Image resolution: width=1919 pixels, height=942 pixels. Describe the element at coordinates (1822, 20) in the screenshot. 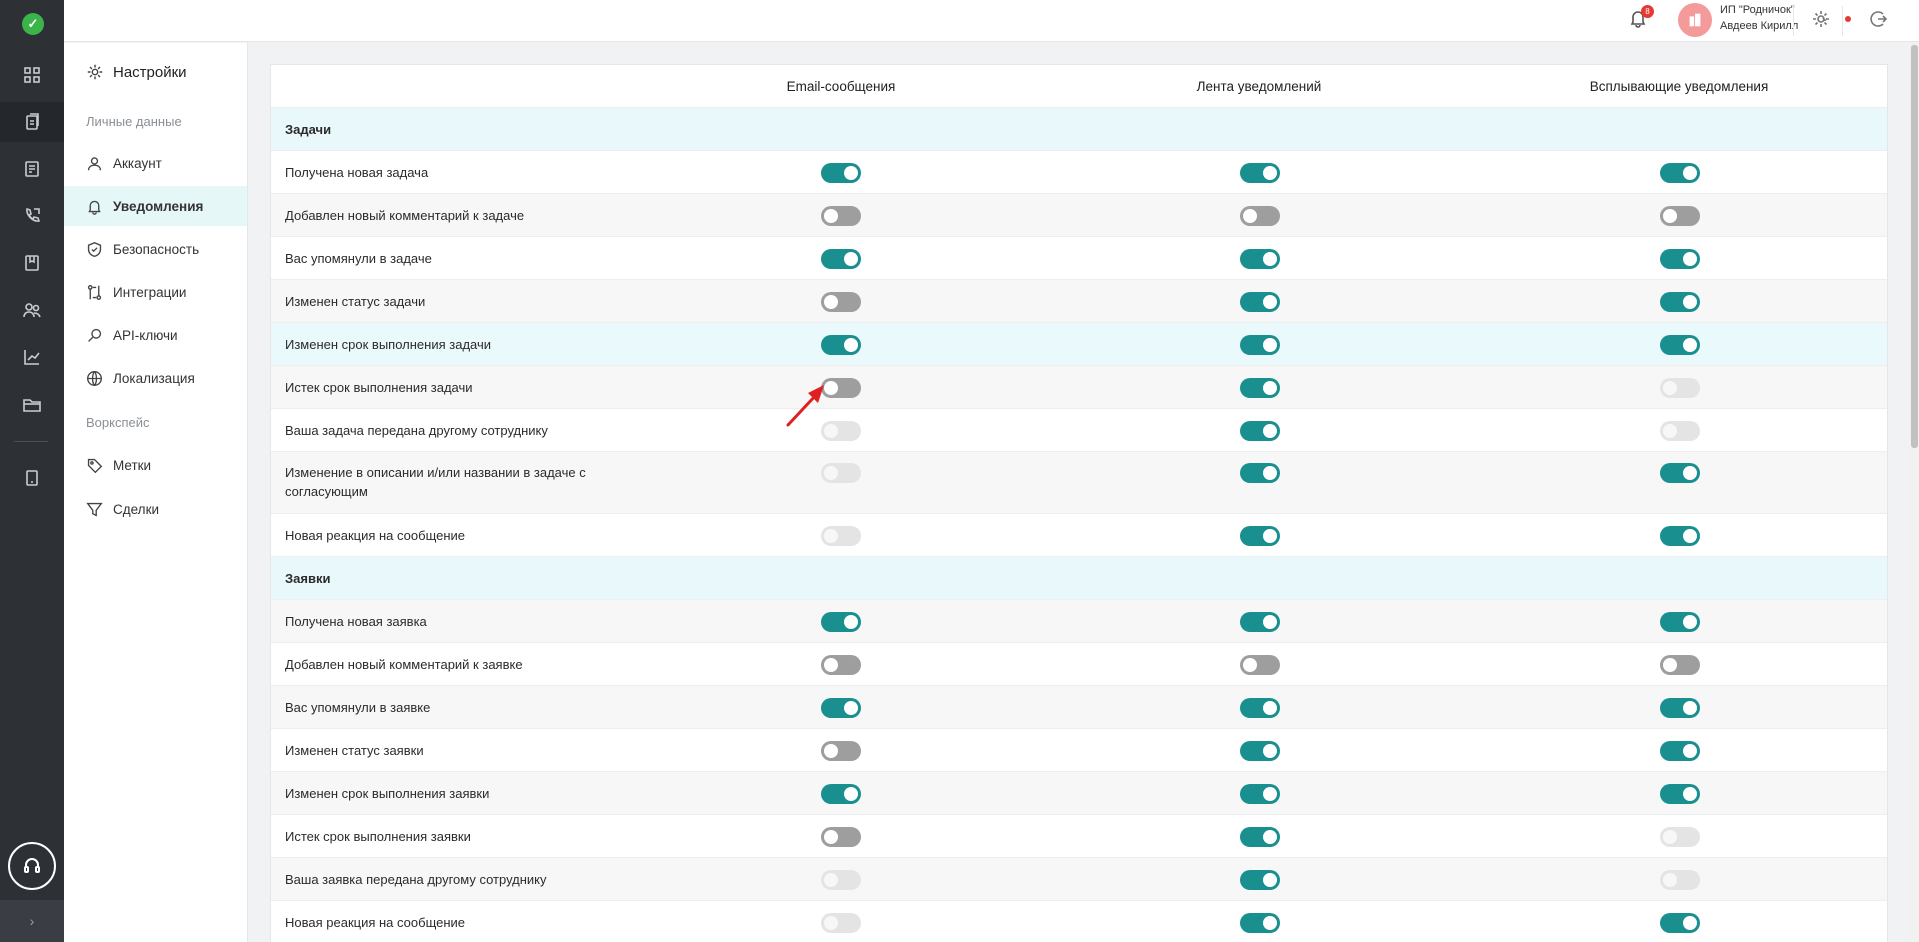

I see `gear-icon` at that location.